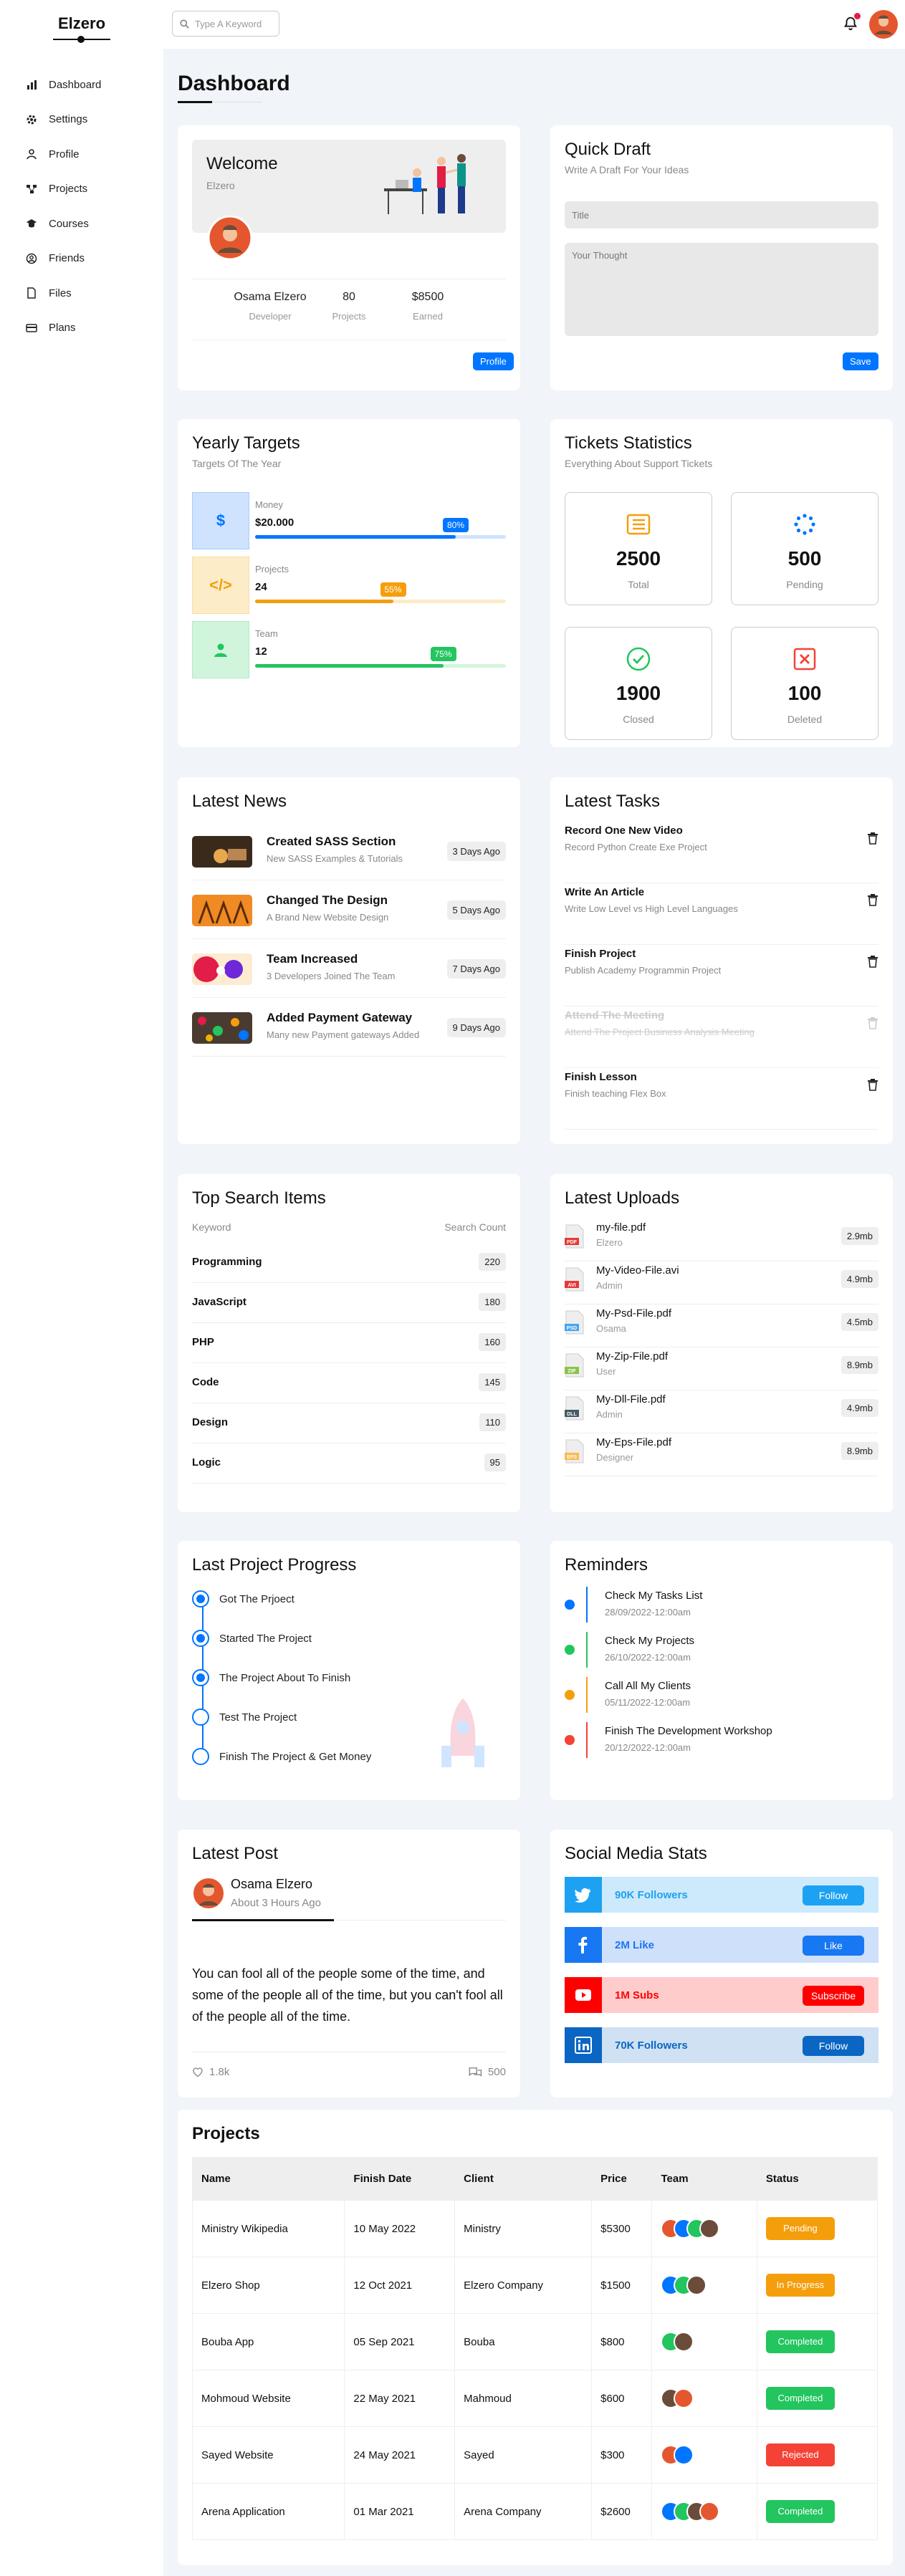 This screenshot has width=905, height=2576. Describe the element at coordinates (81, 154) in the screenshot. I see `sidebar-item-profile: Profile` at that location.